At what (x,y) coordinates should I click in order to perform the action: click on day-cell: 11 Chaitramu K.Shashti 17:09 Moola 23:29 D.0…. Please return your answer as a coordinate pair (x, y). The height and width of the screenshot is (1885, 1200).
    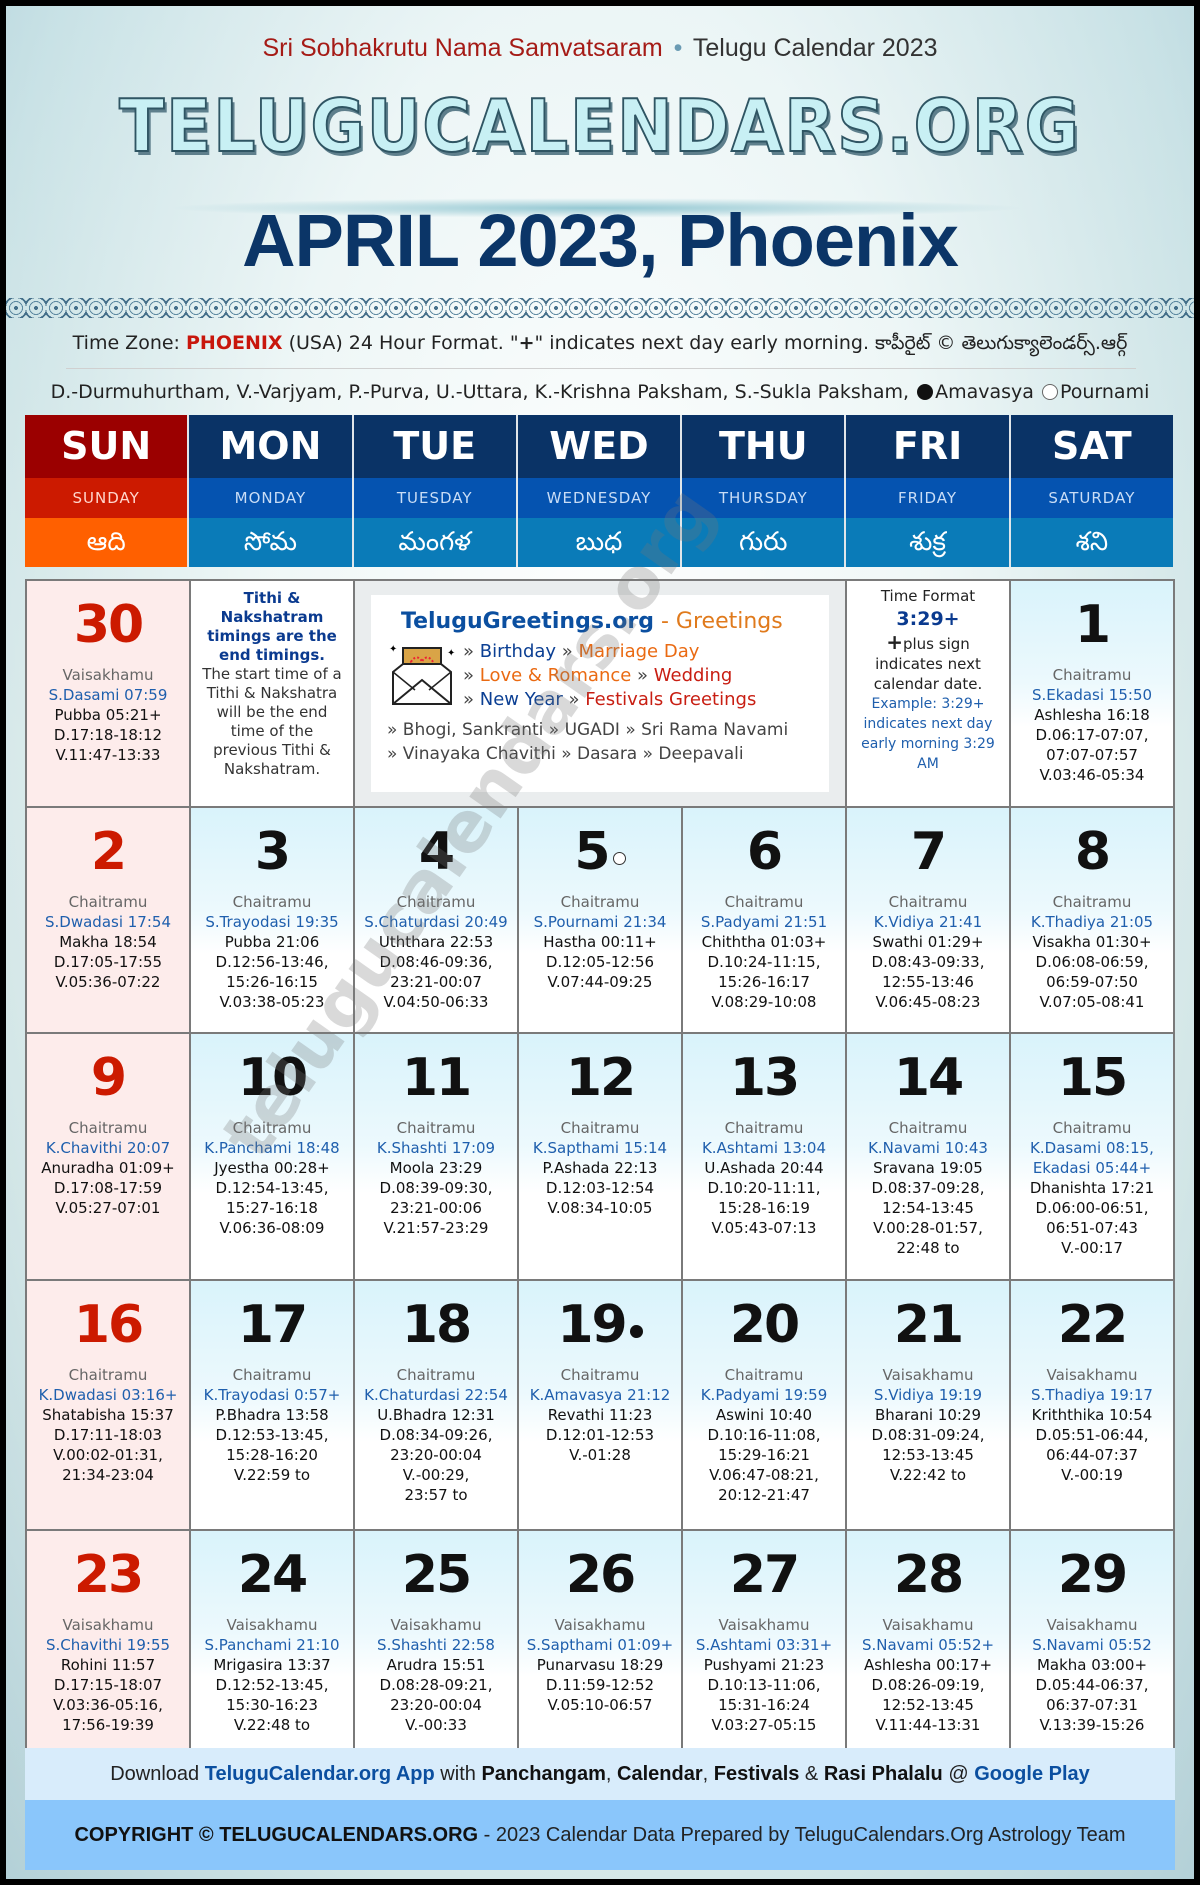
    Looking at the image, I should click on (436, 1156).